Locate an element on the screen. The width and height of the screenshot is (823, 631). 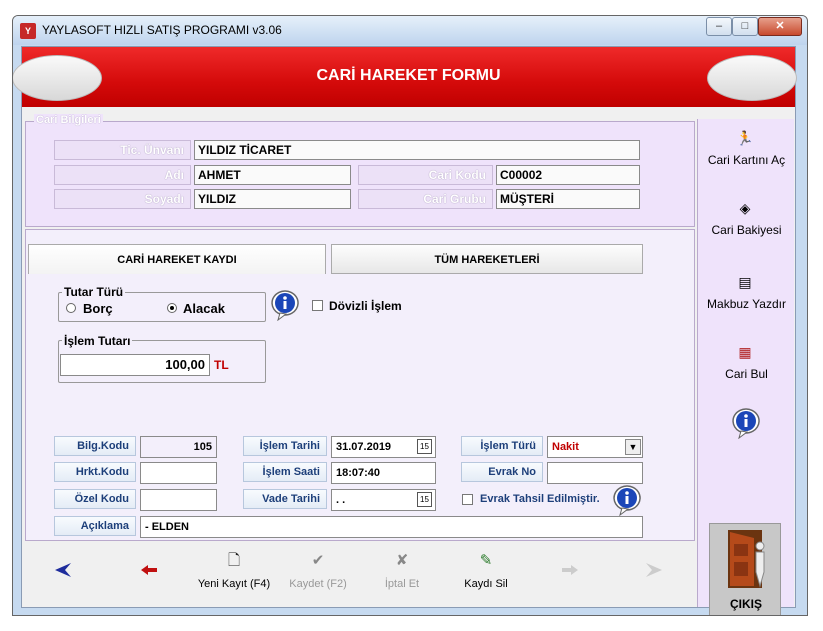
cari-bakiyesi-button: Cari Bakiyesi is located at coordinates (746, 230).